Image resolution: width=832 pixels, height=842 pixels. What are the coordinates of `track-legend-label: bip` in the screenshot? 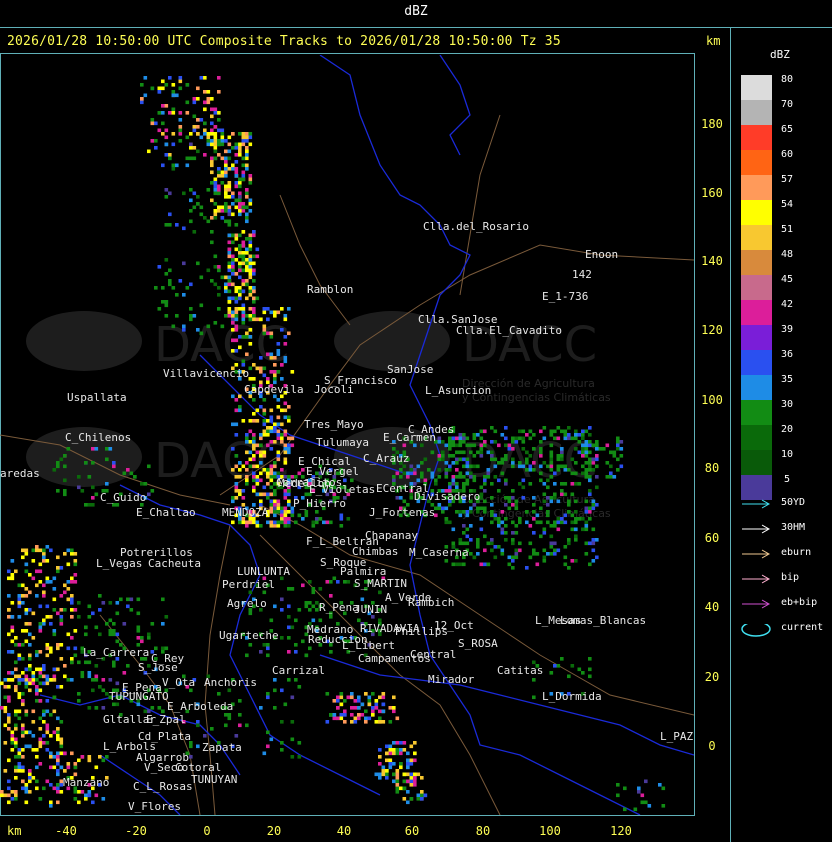 It's located at (790, 577).